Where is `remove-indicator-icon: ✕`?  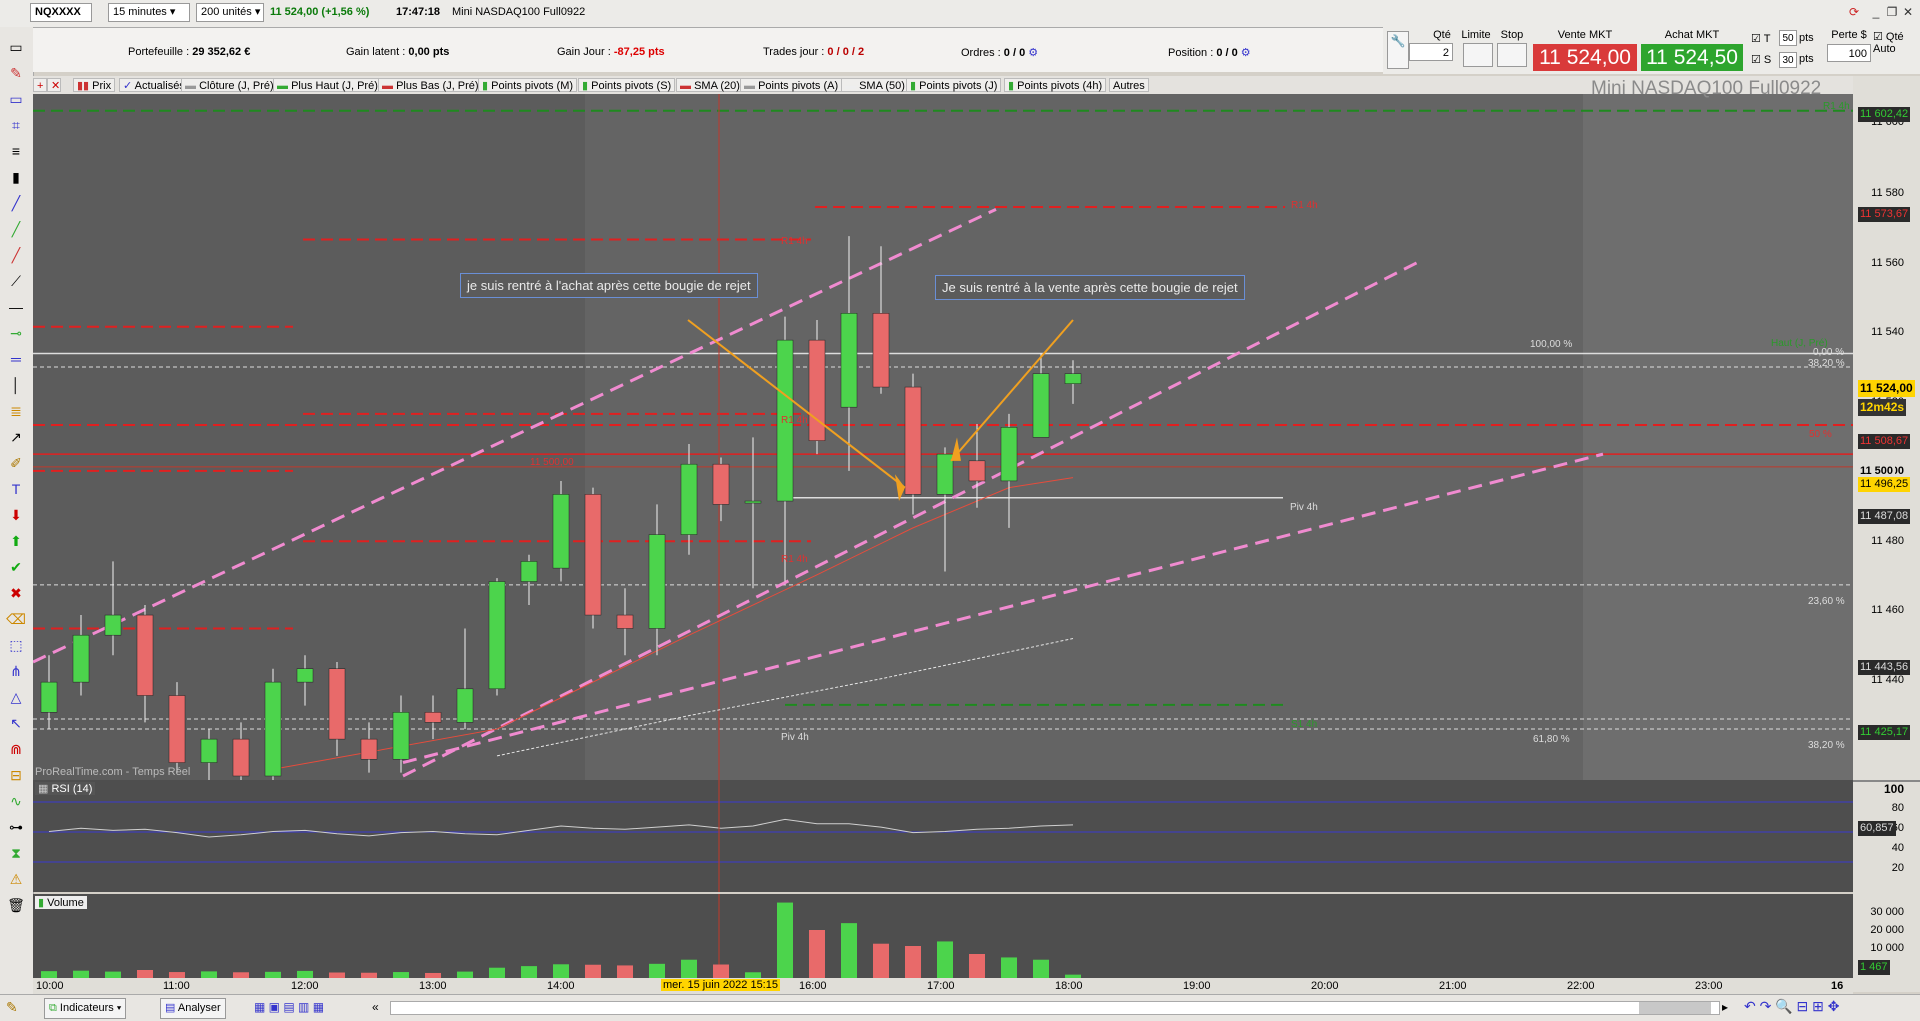 remove-indicator-icon: ✕ is located at coordinates (54, 85).